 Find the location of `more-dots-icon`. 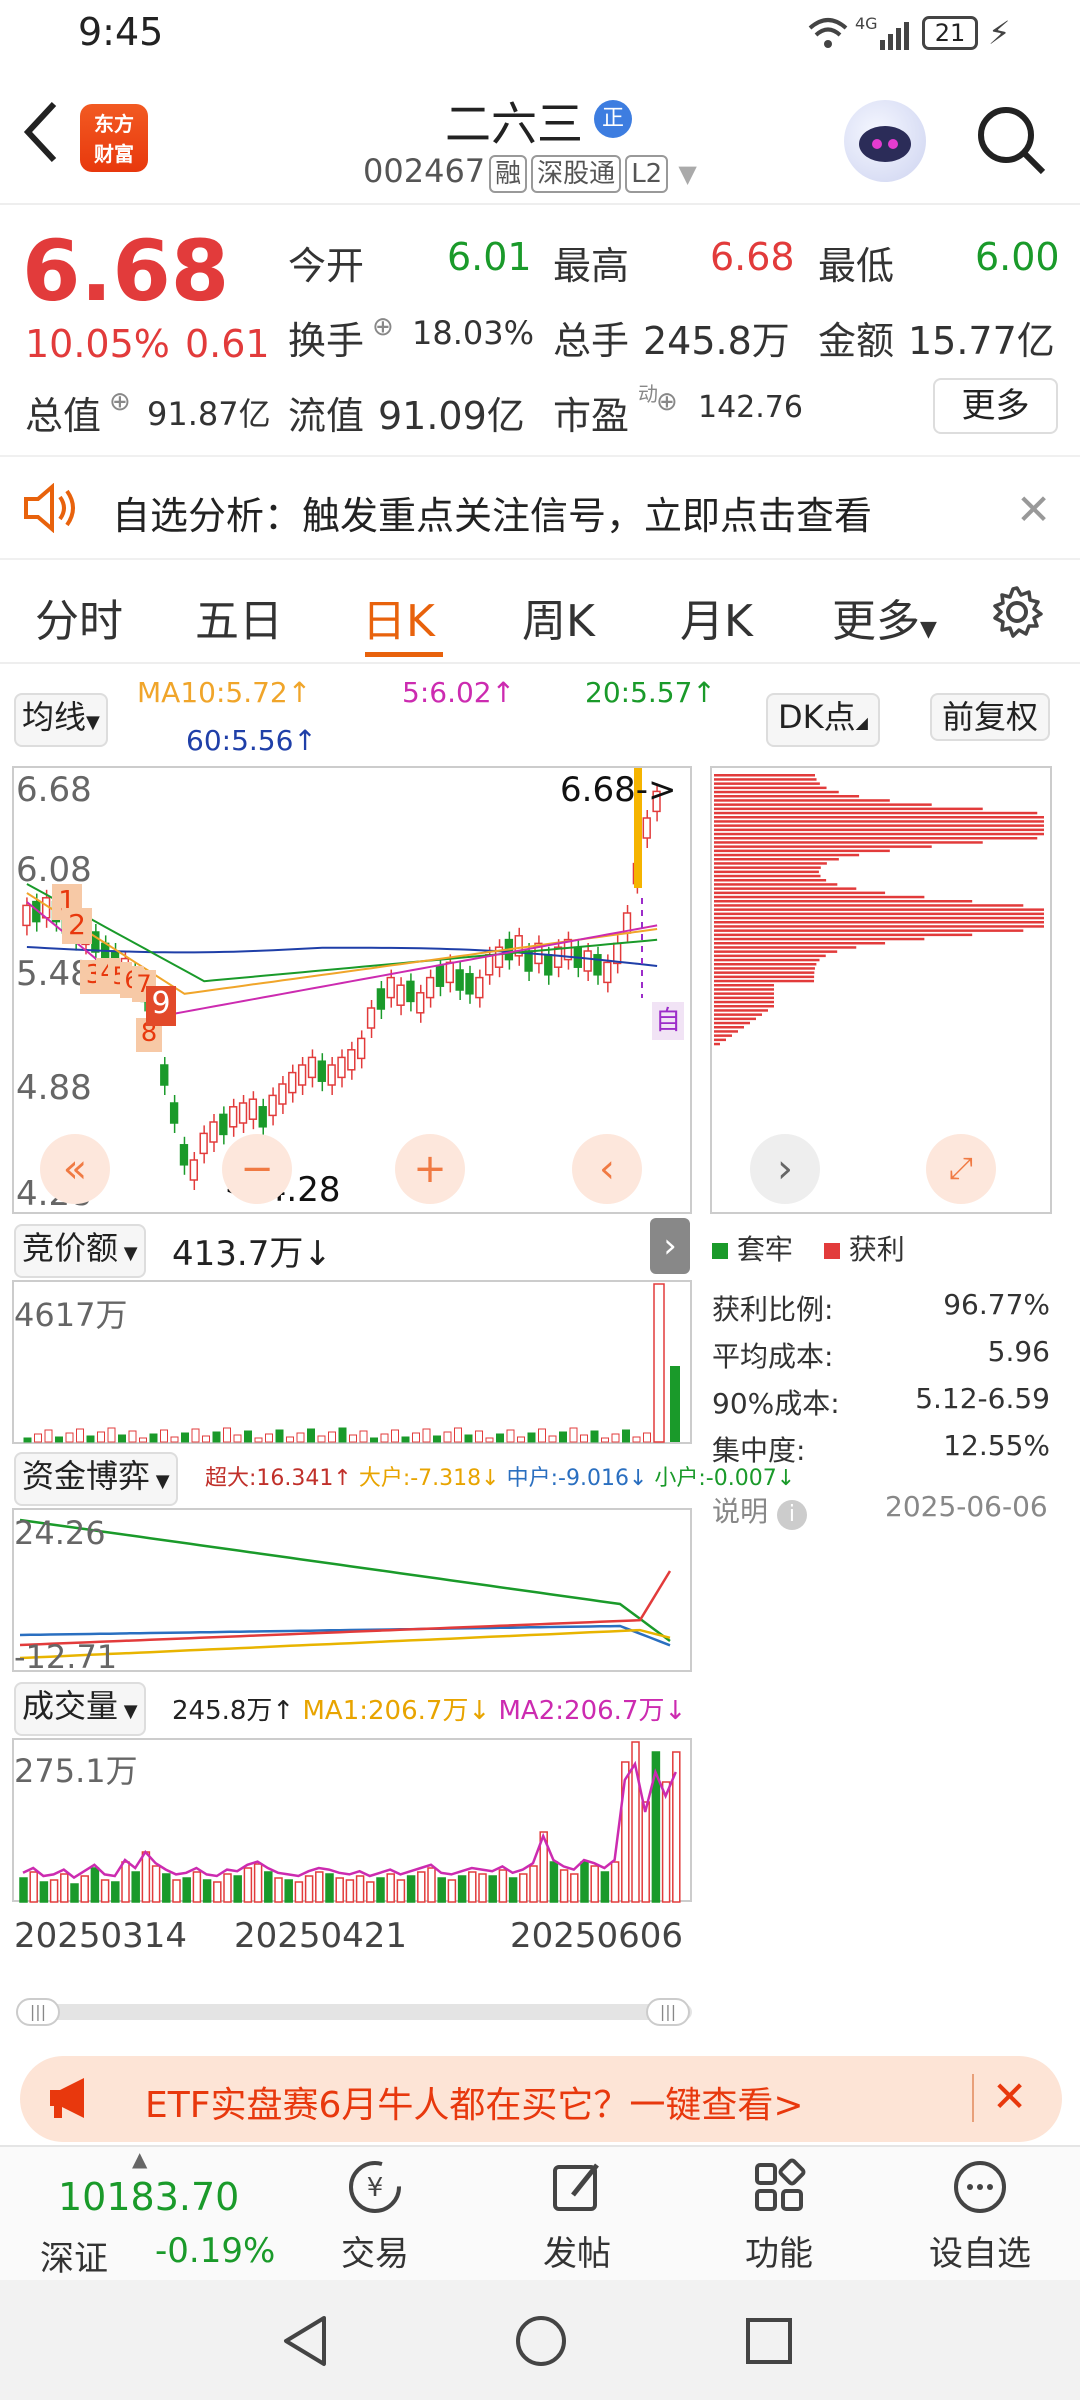

more-dots-icon is located at coordinates (980, 2187).